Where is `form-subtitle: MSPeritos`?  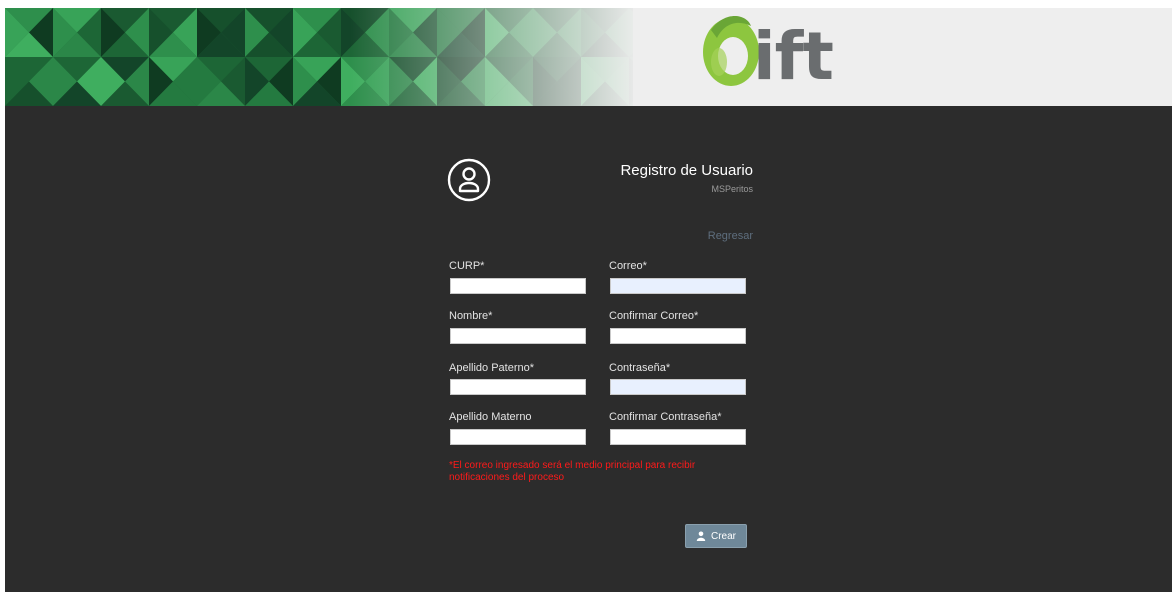 form-subtitle: MSPeritos is located at coordinates (732, 189).